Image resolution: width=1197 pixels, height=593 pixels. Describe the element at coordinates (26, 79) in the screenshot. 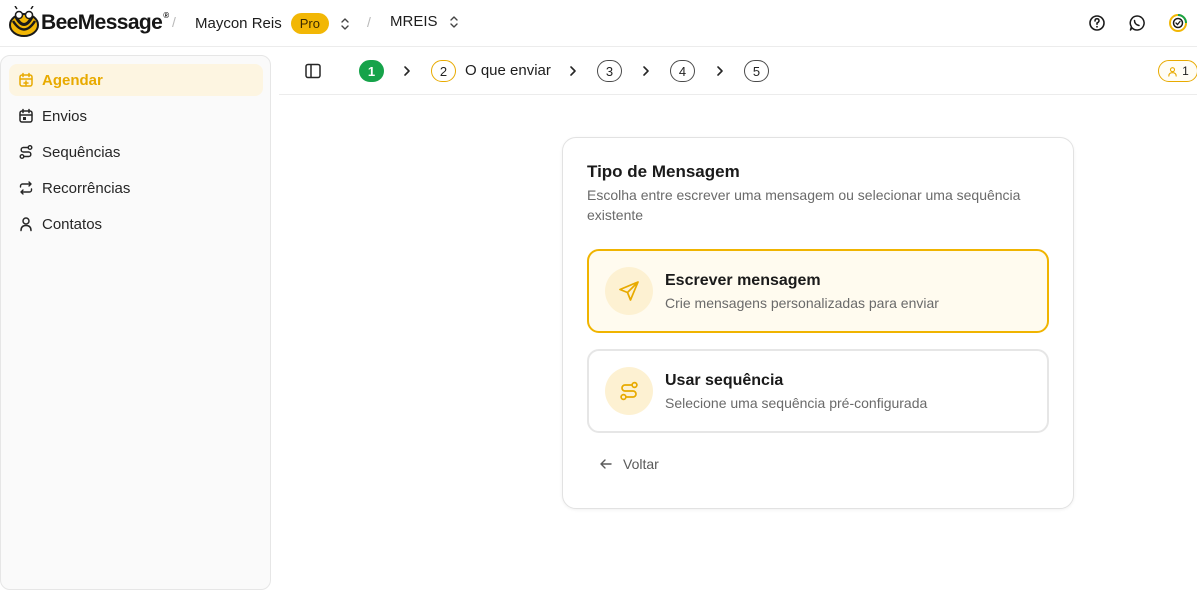

I see `calendar-plus-icon` at that location.